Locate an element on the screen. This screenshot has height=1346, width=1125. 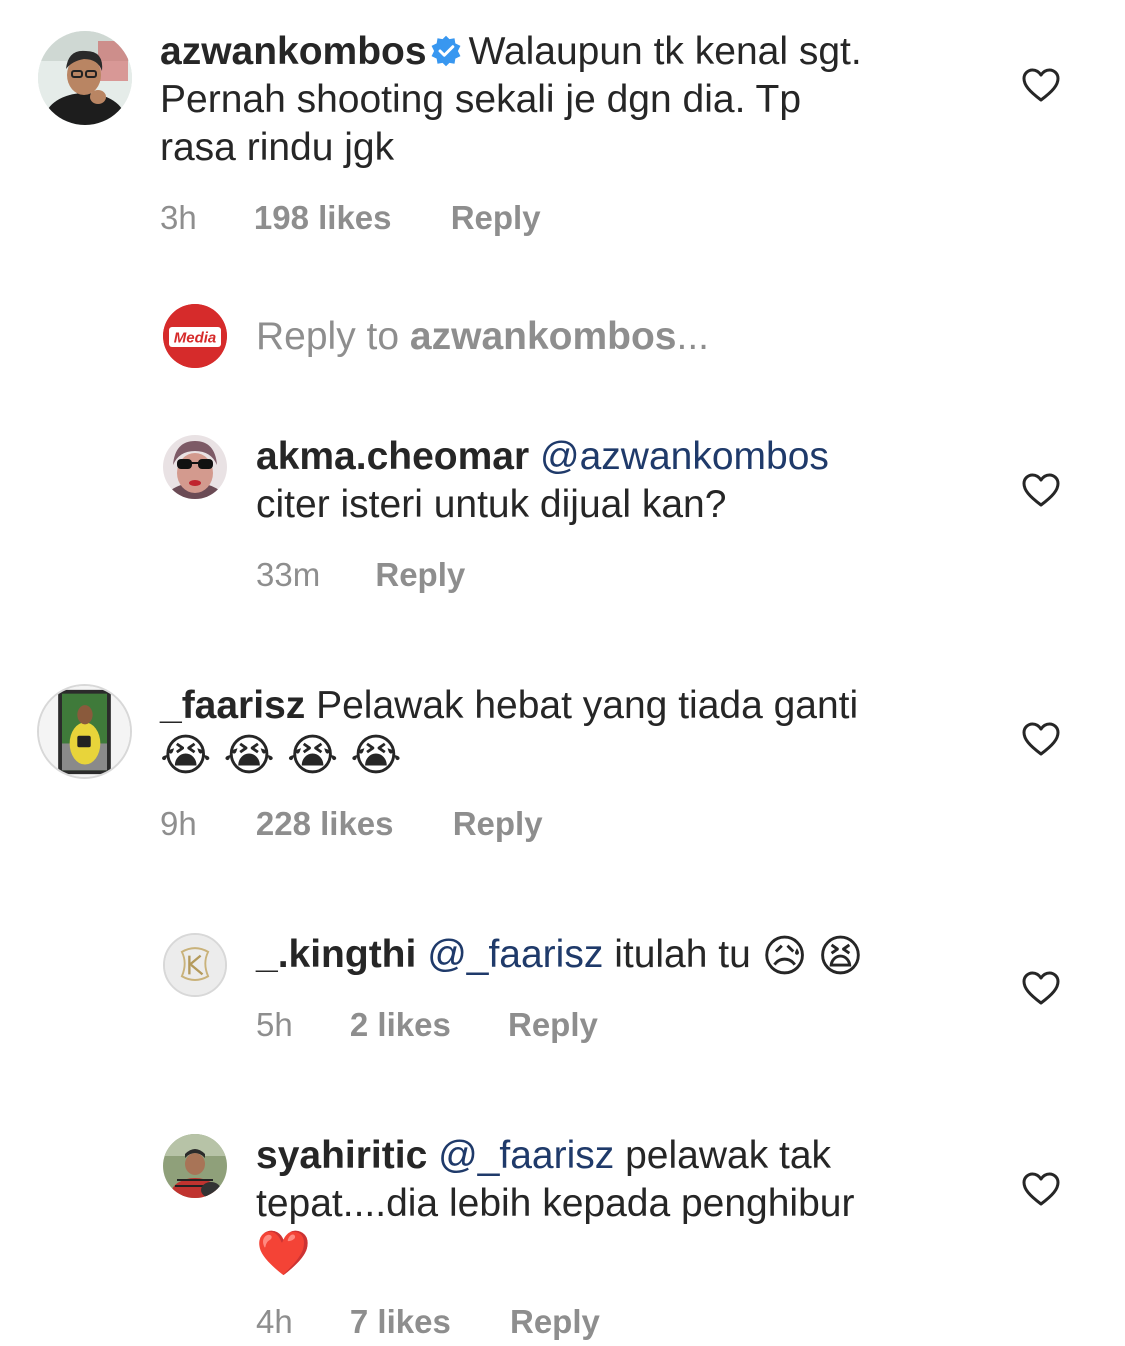
comment-body-line1: Pelawak hebat yang tiada ganti is located at coordinates (587, 705).